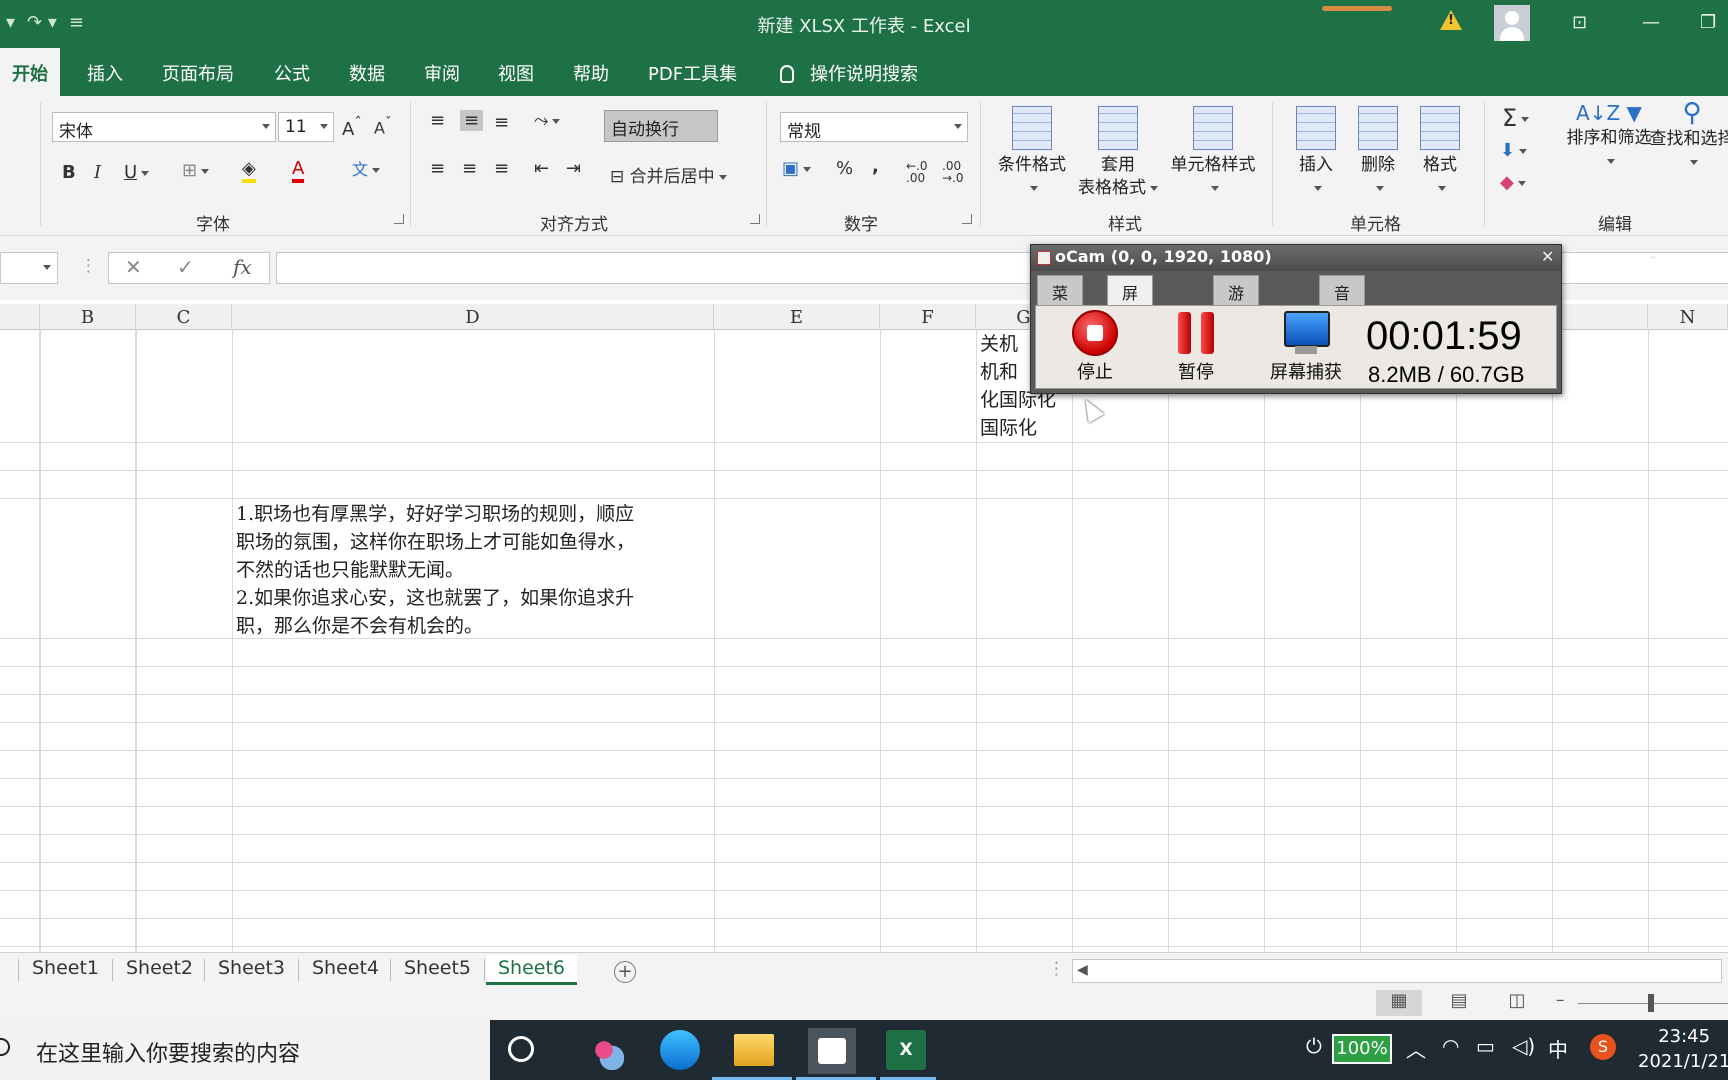  Describe the element at coordinates (755, 219) in the screenshot. I see `alignment-dialog-launcher-icon` at that location.